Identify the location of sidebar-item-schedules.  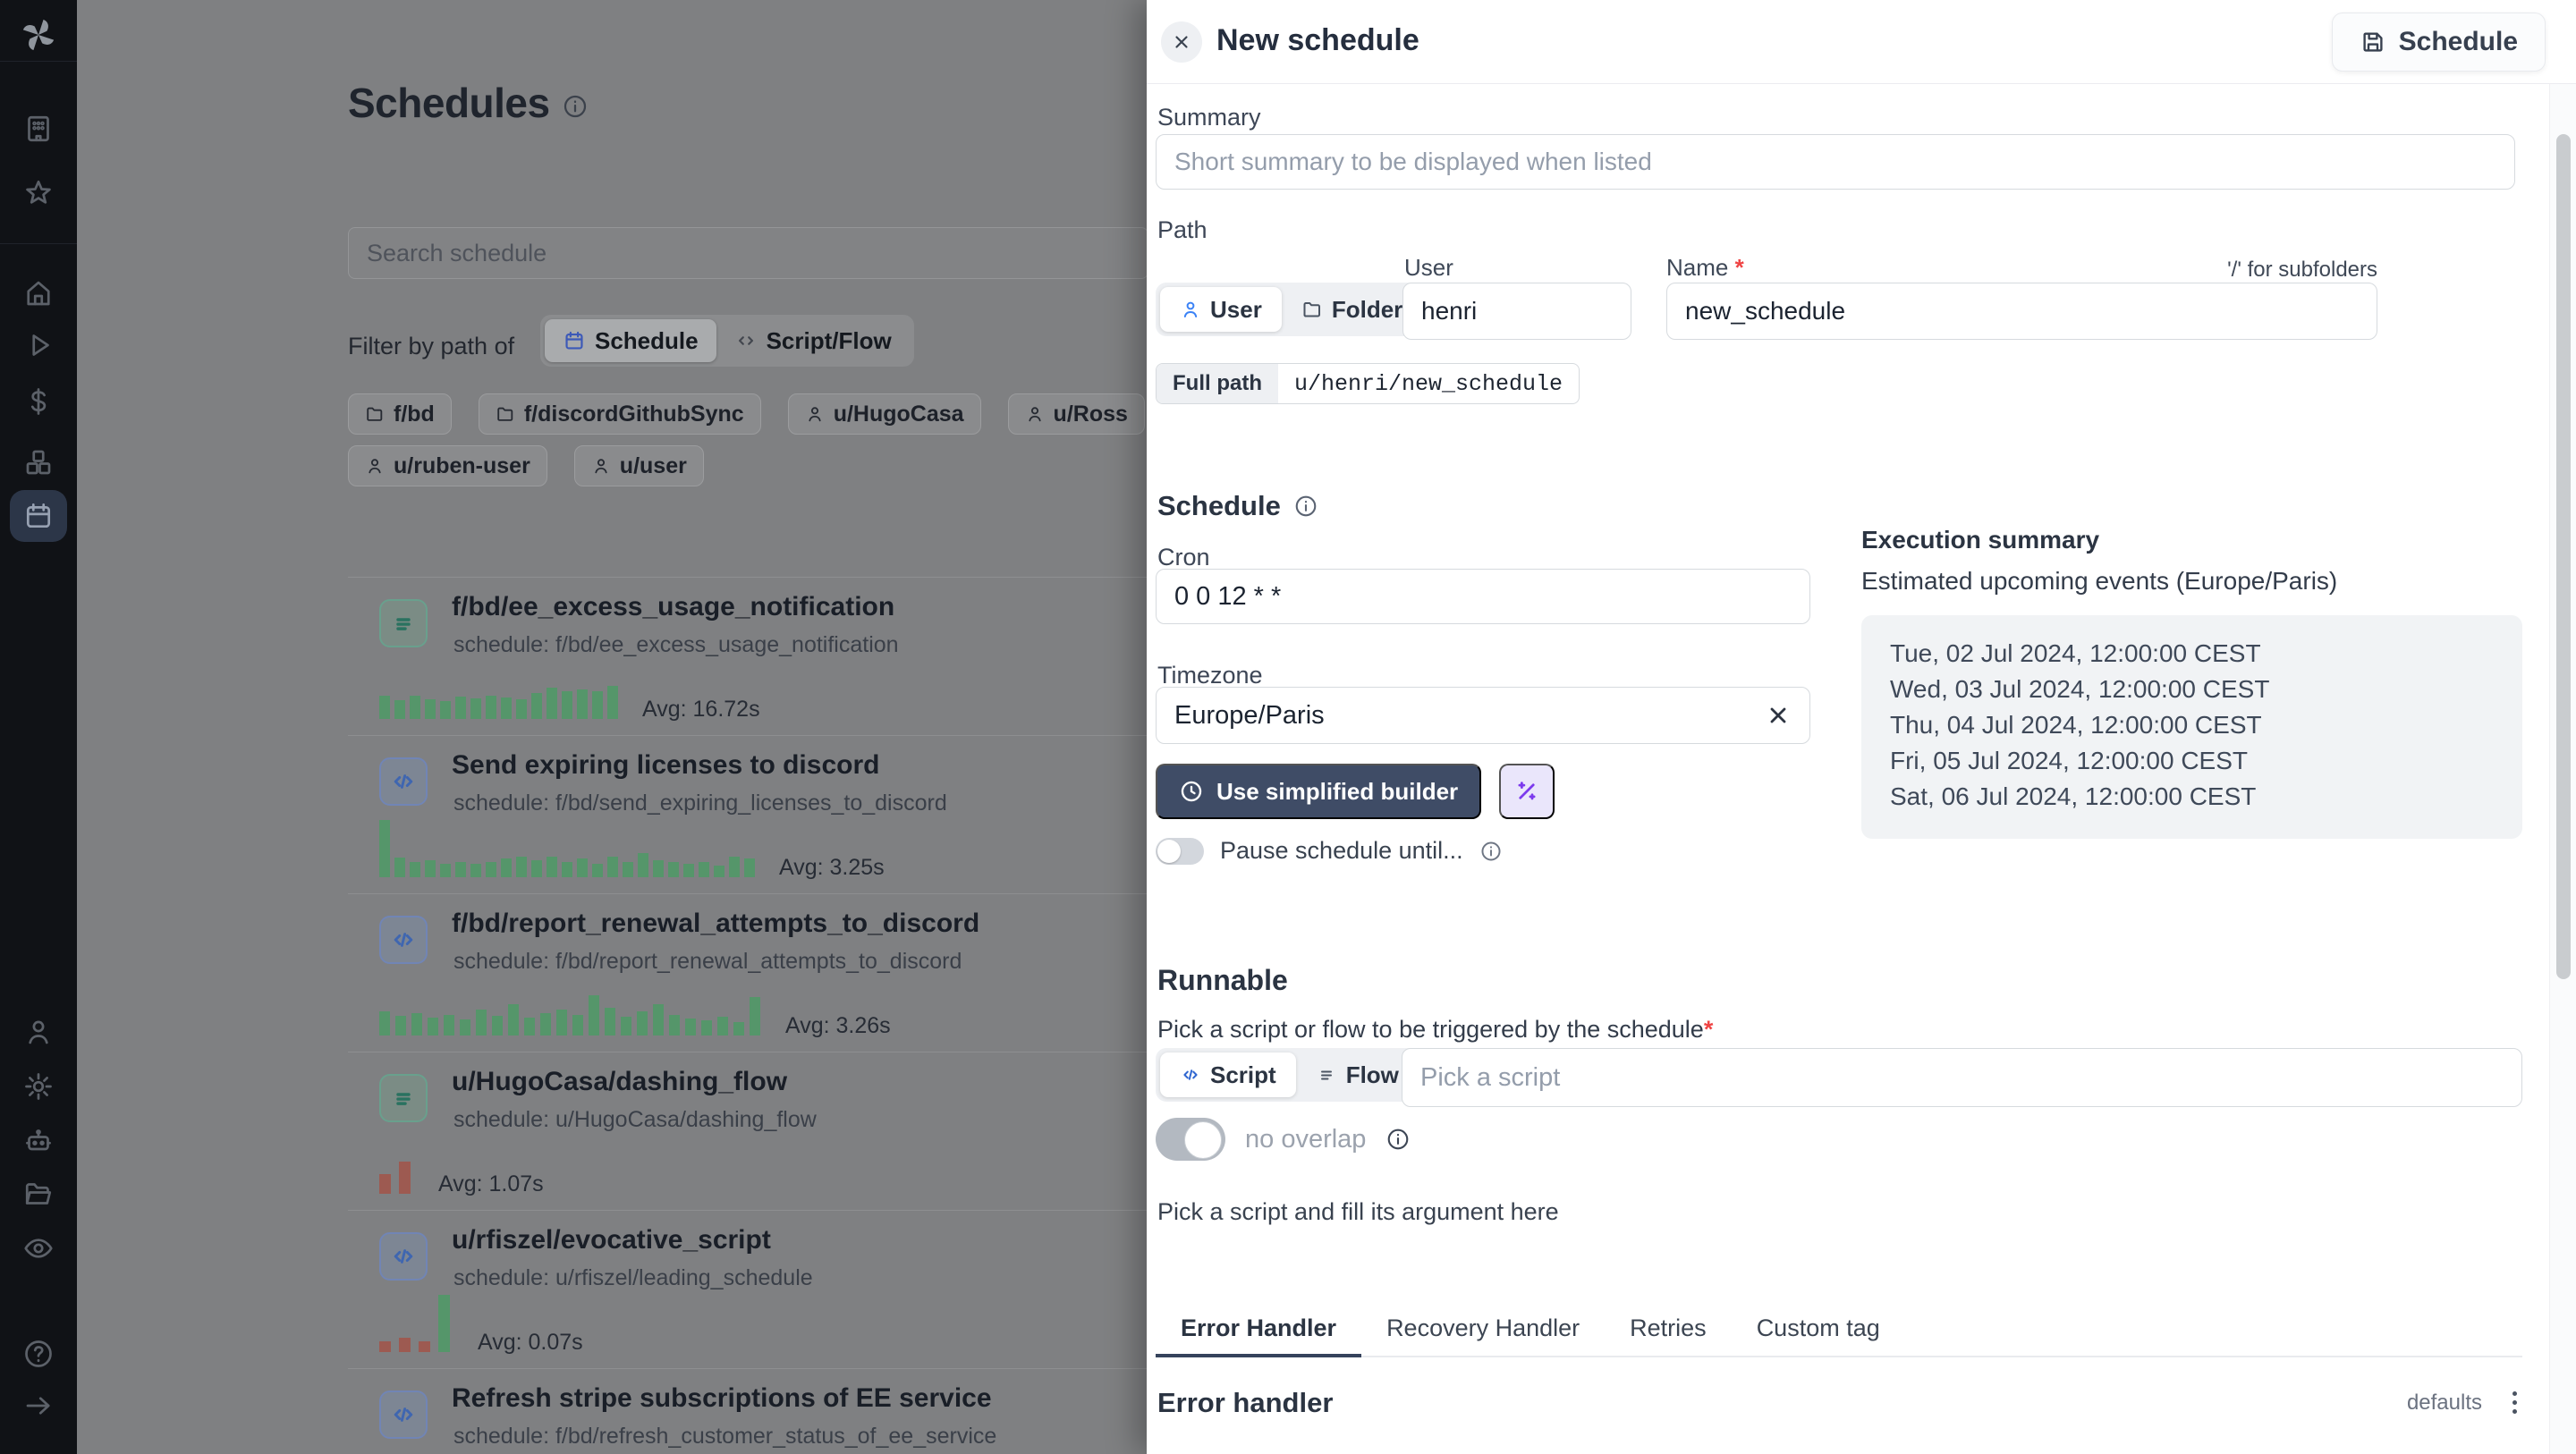
(38, 516).